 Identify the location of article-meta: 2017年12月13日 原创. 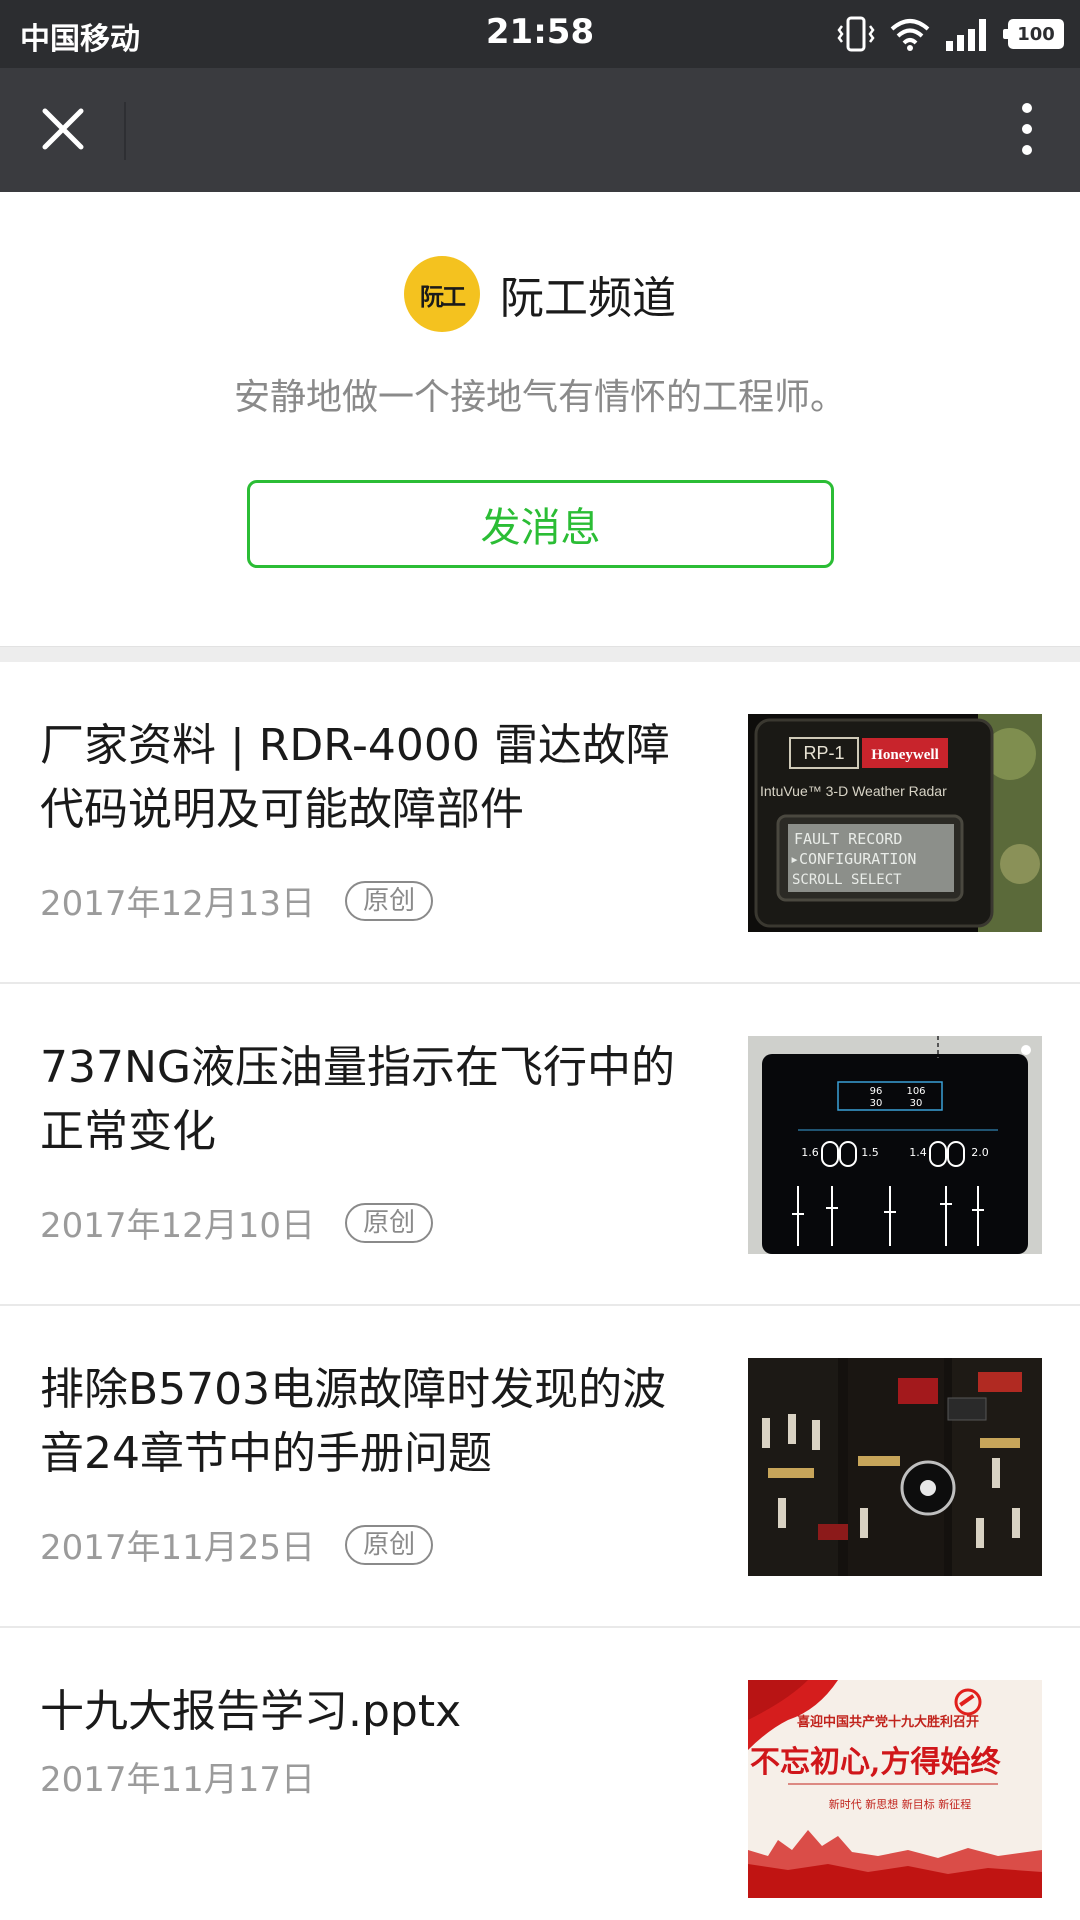
(237, 900).